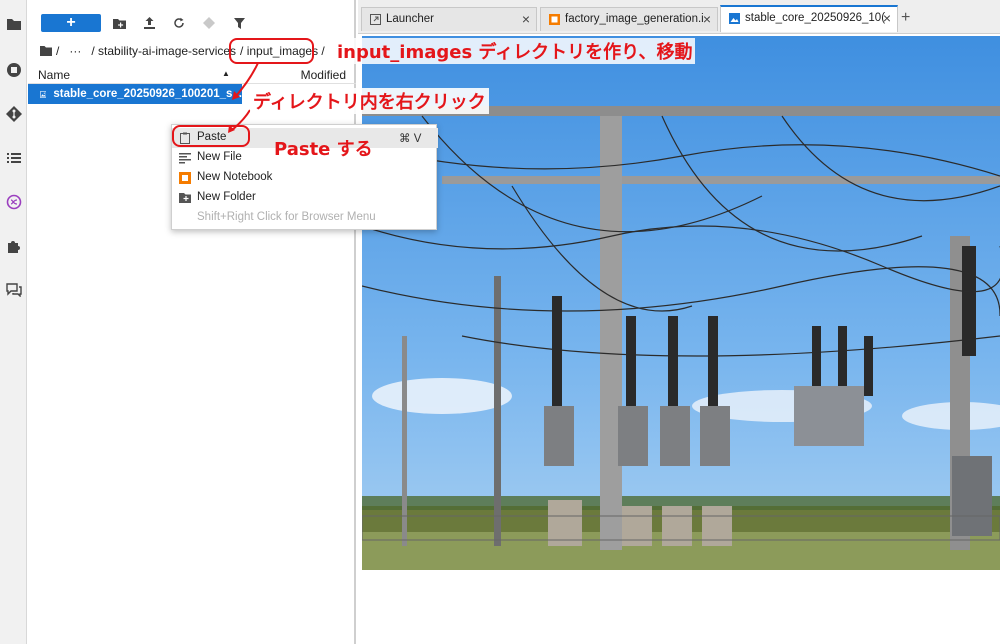  What do you see at coordinates (305, 178) in the screenshot?
I see `menu-item-new-notebook: New Notebook` at bounding box center [305, 178].